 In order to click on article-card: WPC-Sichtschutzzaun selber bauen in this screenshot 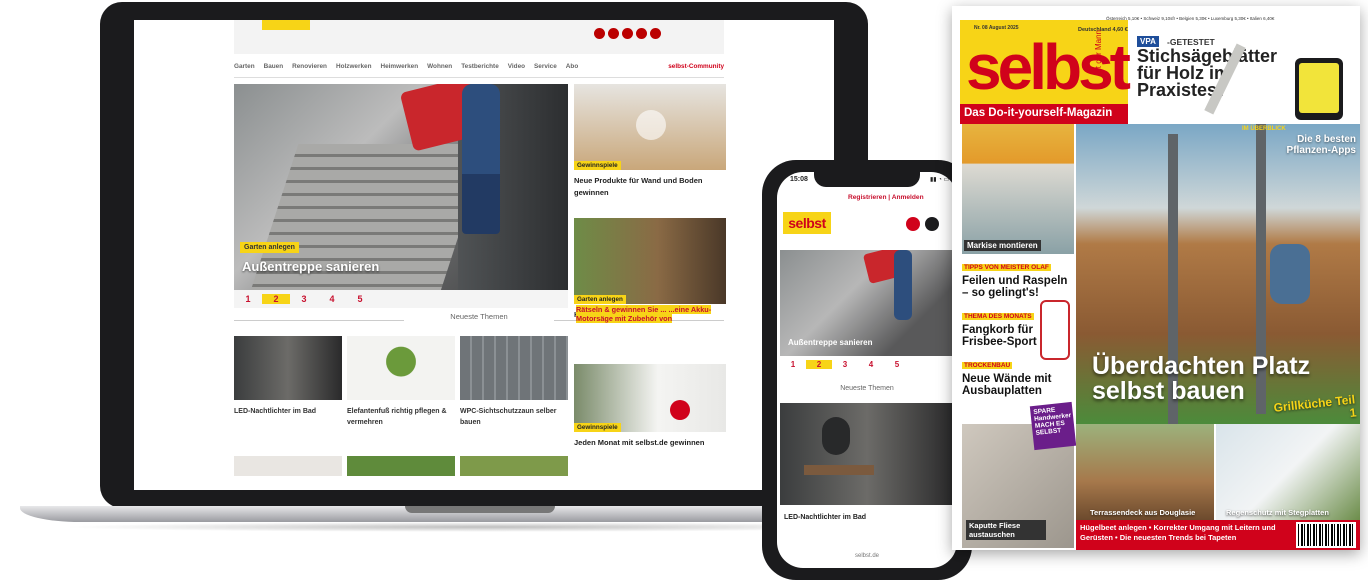, I will do `click(514, 382)`.